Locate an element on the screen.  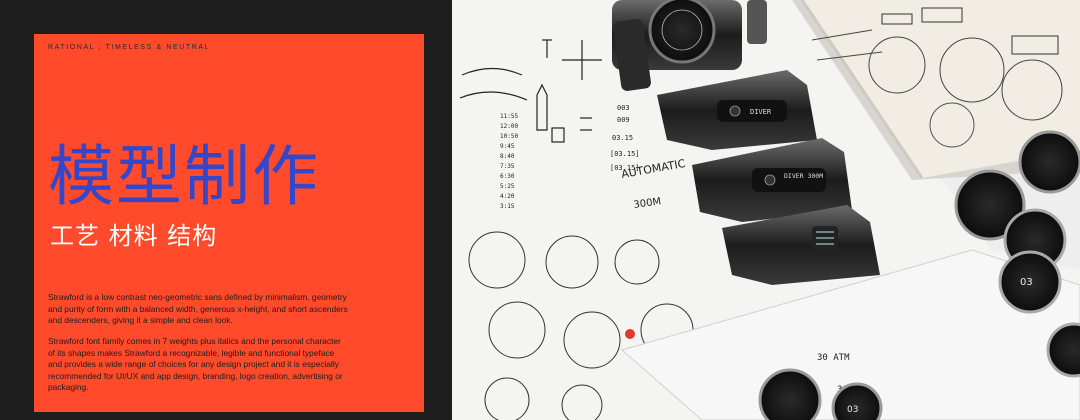
svg-text: 10:50 is located at coordinates (509, 136).